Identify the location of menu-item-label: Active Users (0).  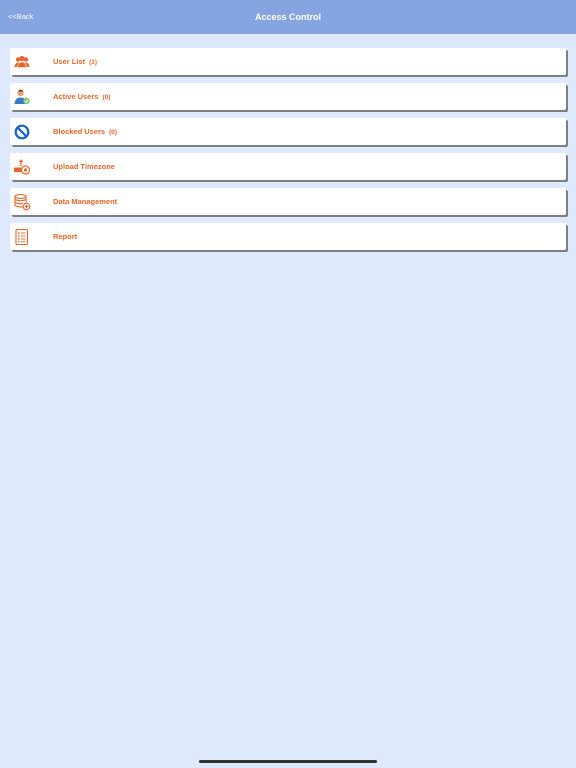
(81, 97).